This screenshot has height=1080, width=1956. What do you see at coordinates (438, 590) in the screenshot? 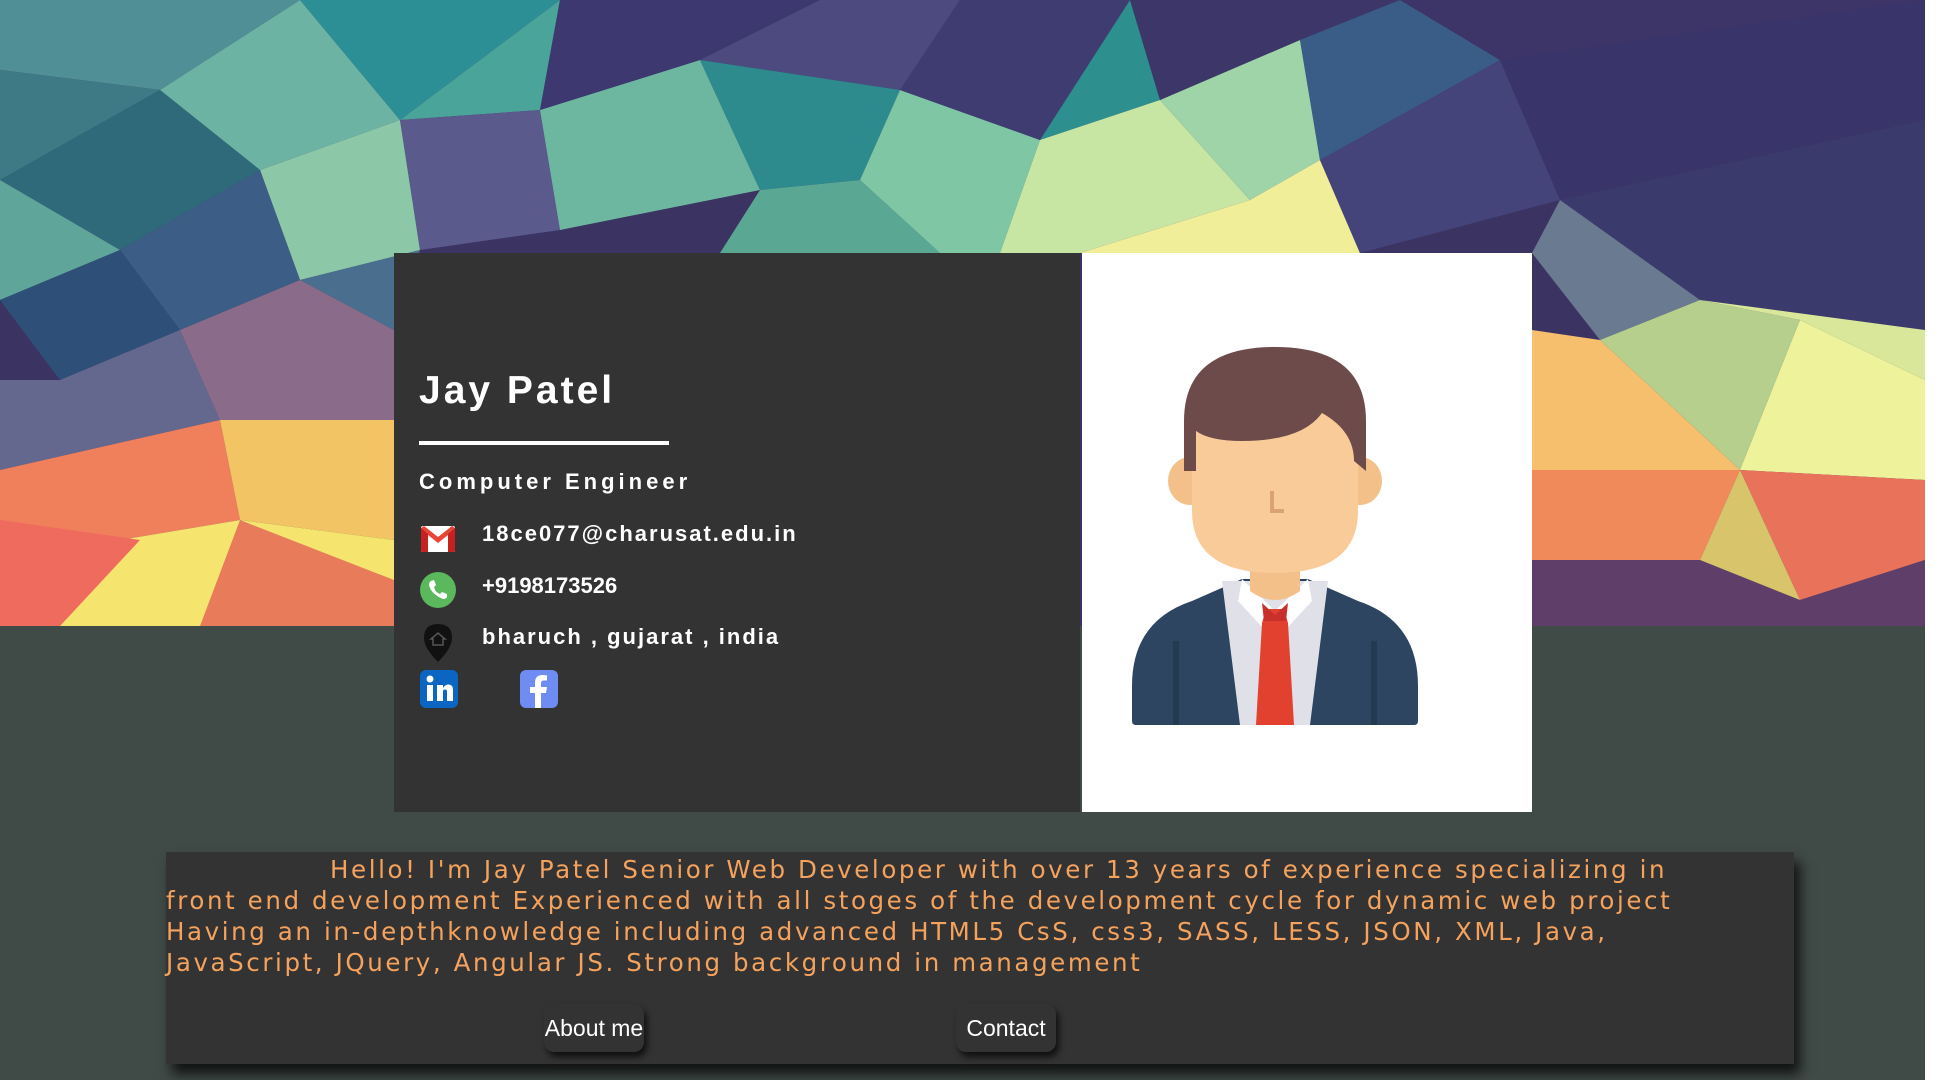
I see `phone-icon` at bounding box center [438, 590].